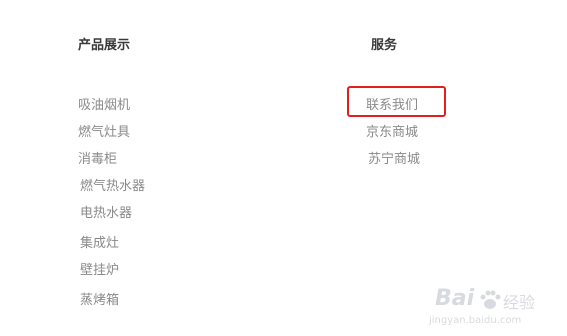  I want to click on product-link-steam-oven: 蒸烤箱, so click(99, 301).